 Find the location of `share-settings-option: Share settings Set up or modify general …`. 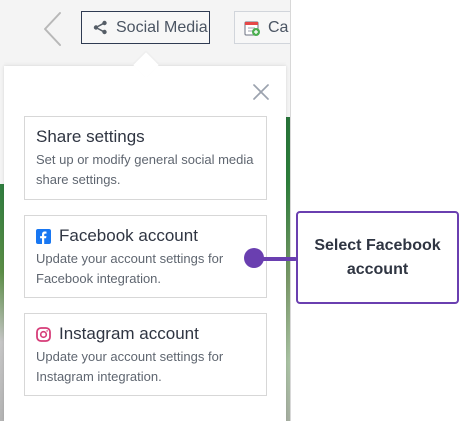

share-settings-option: Share settings Set up or modify general … is located at coordinates (145, 158).